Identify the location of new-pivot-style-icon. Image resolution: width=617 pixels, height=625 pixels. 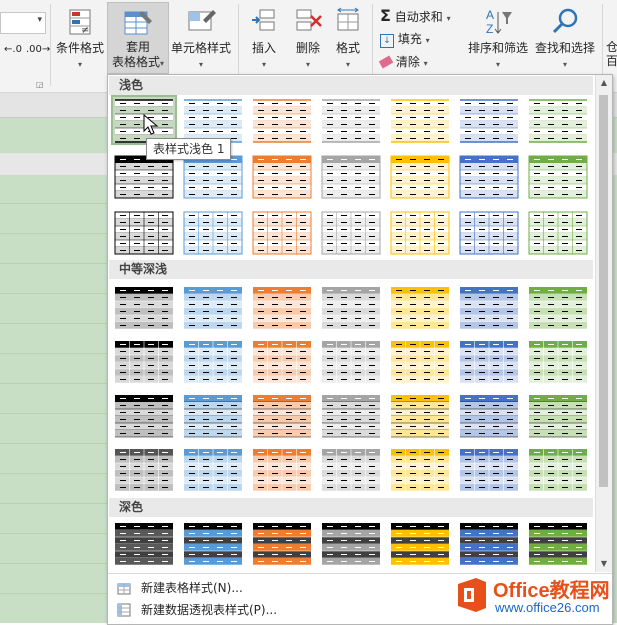
(124, 610).